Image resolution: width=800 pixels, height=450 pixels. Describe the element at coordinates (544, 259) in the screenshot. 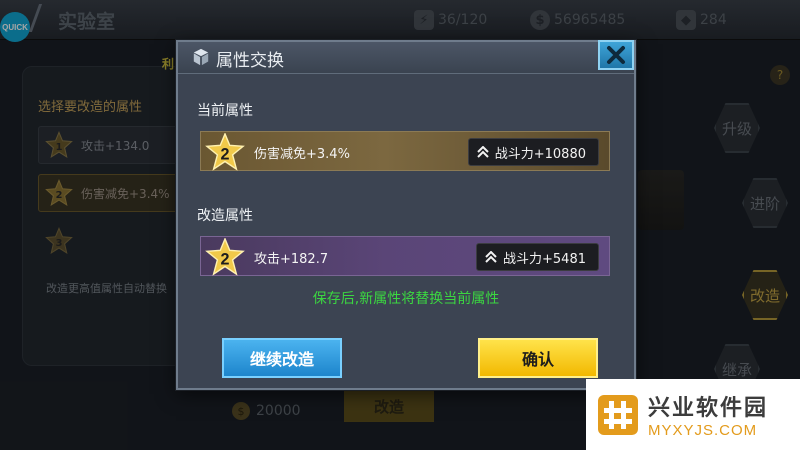

I see `modified-power-value: 战斗力+5481` at that location.